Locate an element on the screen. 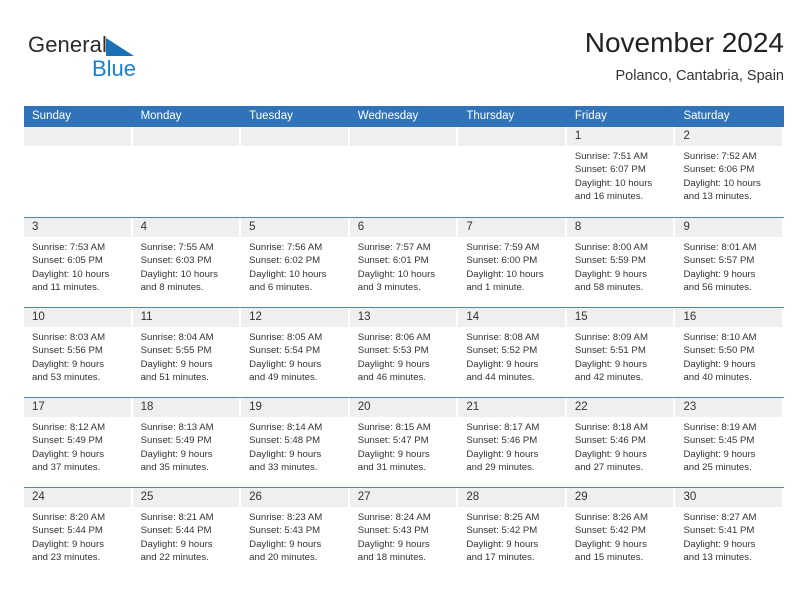 The width and height of the screenshot is (792, 612). day-number: 23 is located at coordinates (690, 407).